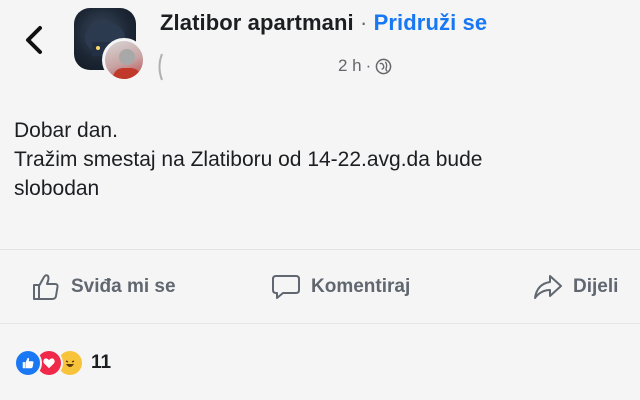 This screenshot has height=400, width=640. I want to click on post-text-line: Dobar dan., so click(66, 130).